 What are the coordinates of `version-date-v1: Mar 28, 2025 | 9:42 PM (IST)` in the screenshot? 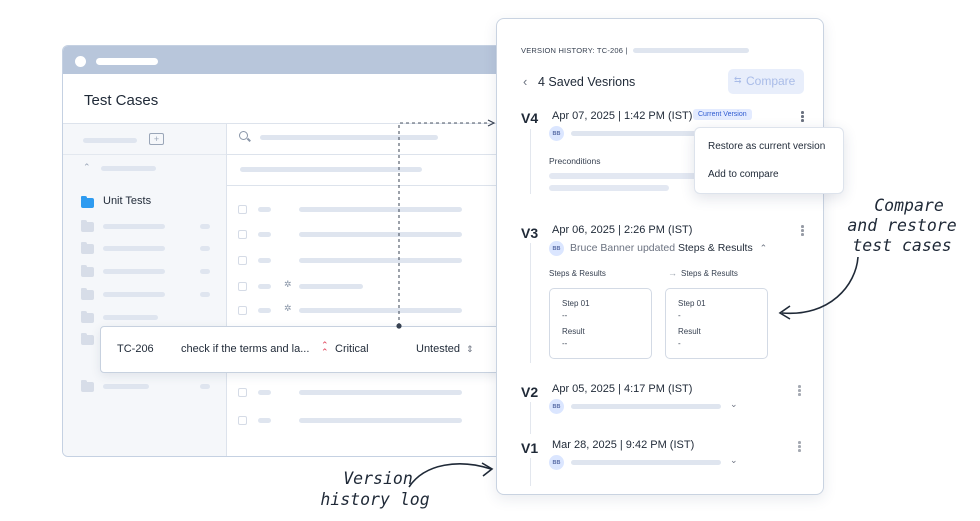 It's located at (623, 445).